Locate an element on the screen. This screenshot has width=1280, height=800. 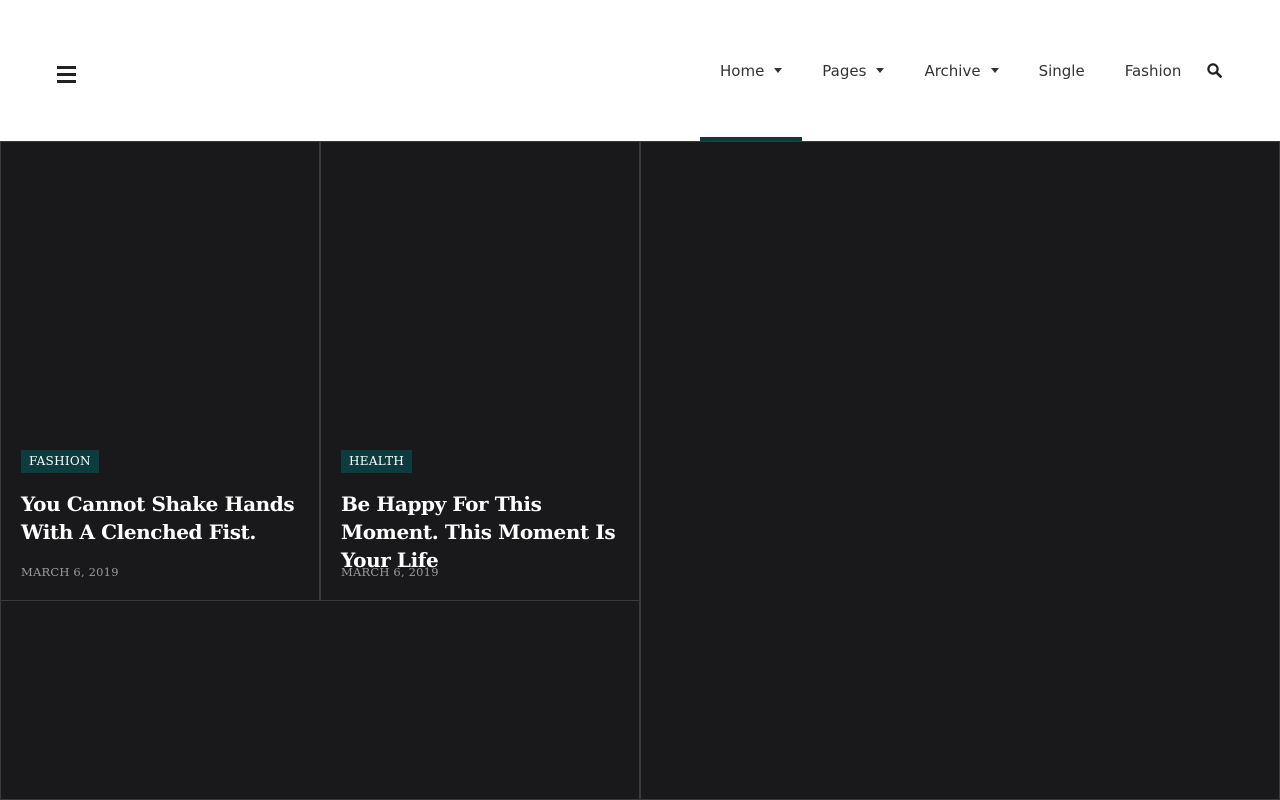
nav-item-label: Single is located at coordinates (1061, 70).